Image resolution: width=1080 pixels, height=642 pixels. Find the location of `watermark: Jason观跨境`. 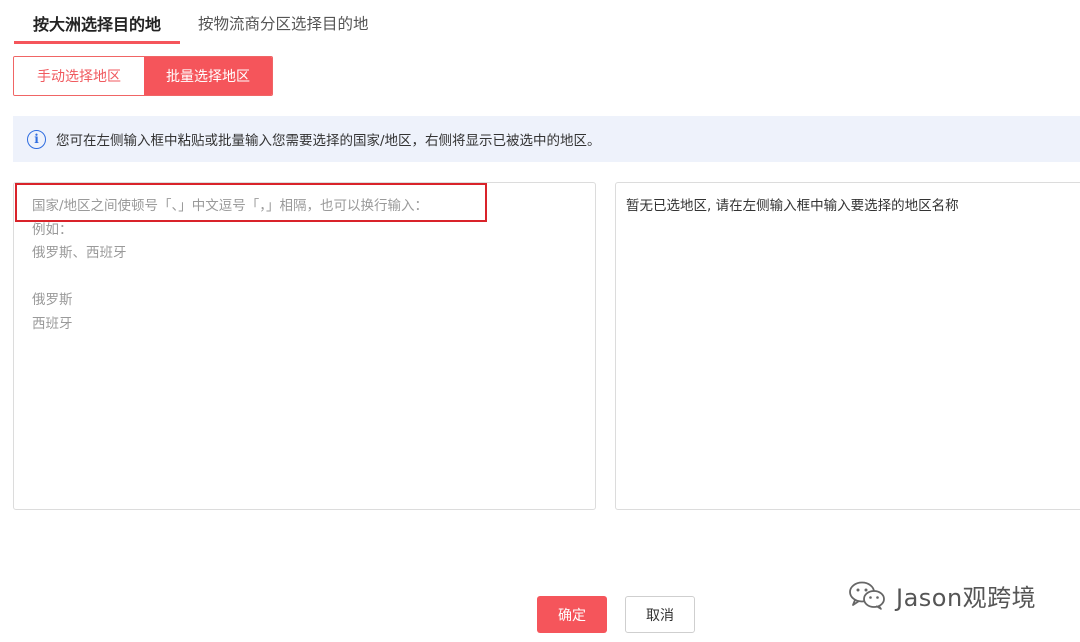

watermark: Jason观跨境 is located at coordinates (942, 595).